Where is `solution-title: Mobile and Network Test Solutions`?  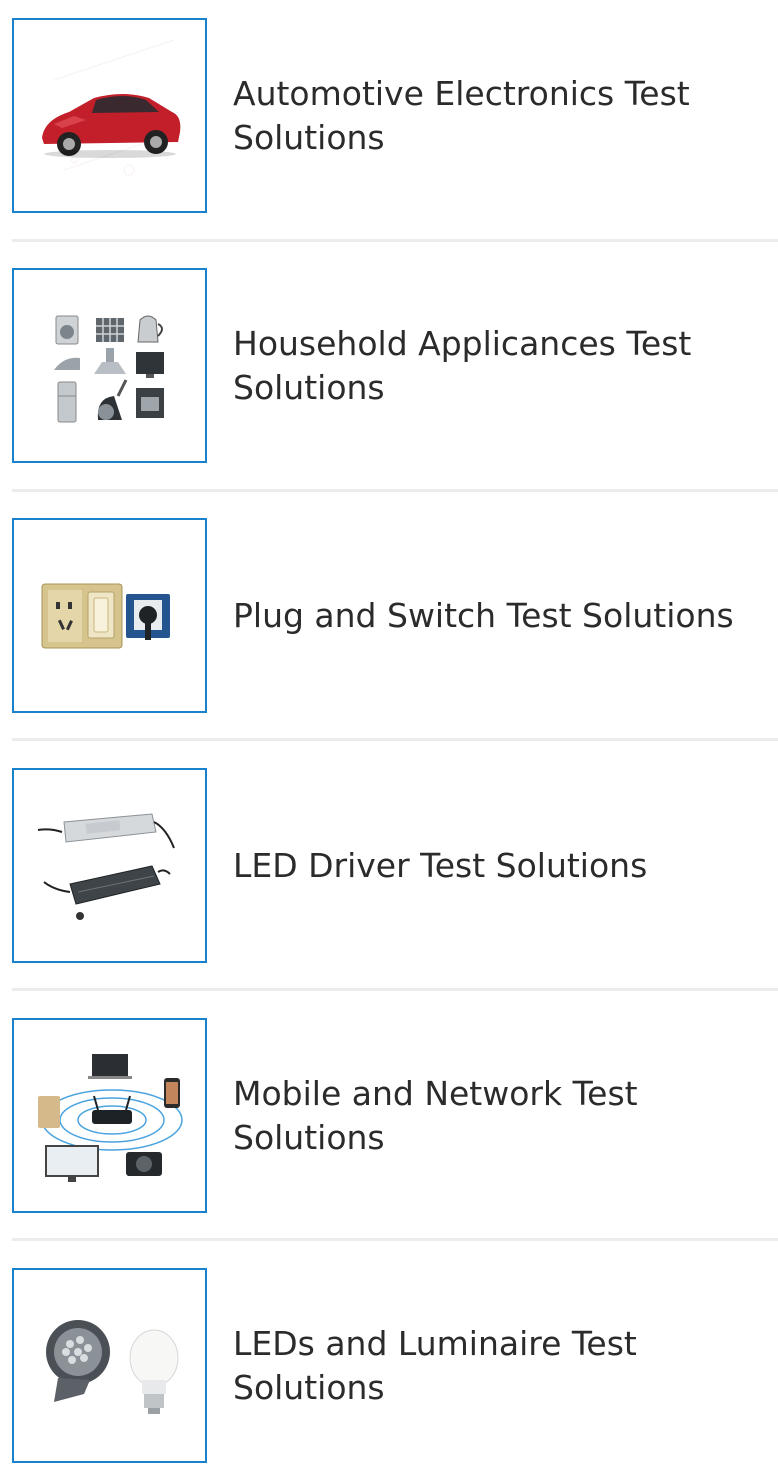 solution-title: Mobile and Network Test Solutions is located at coordinates (500, 1115).